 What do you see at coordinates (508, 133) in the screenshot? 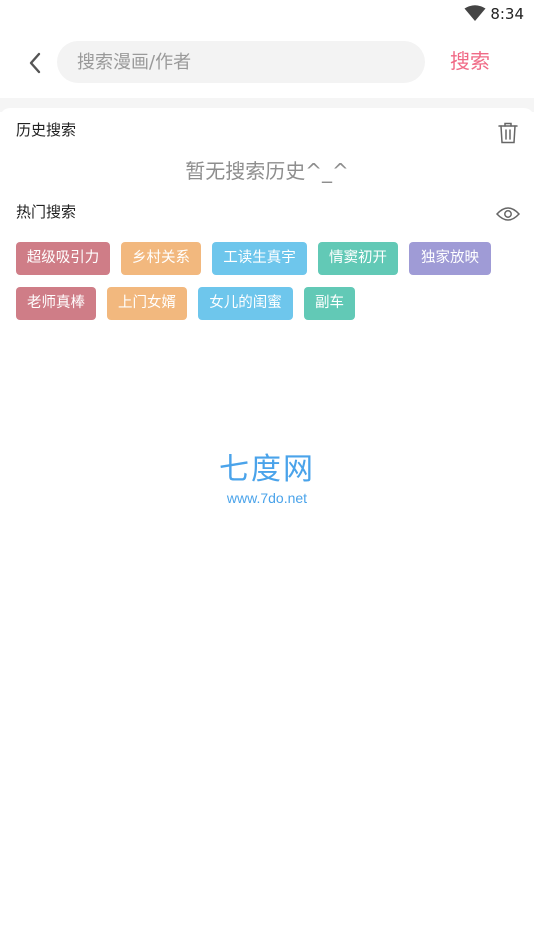
I see `trash-icon` at bounding box center [508, 133].